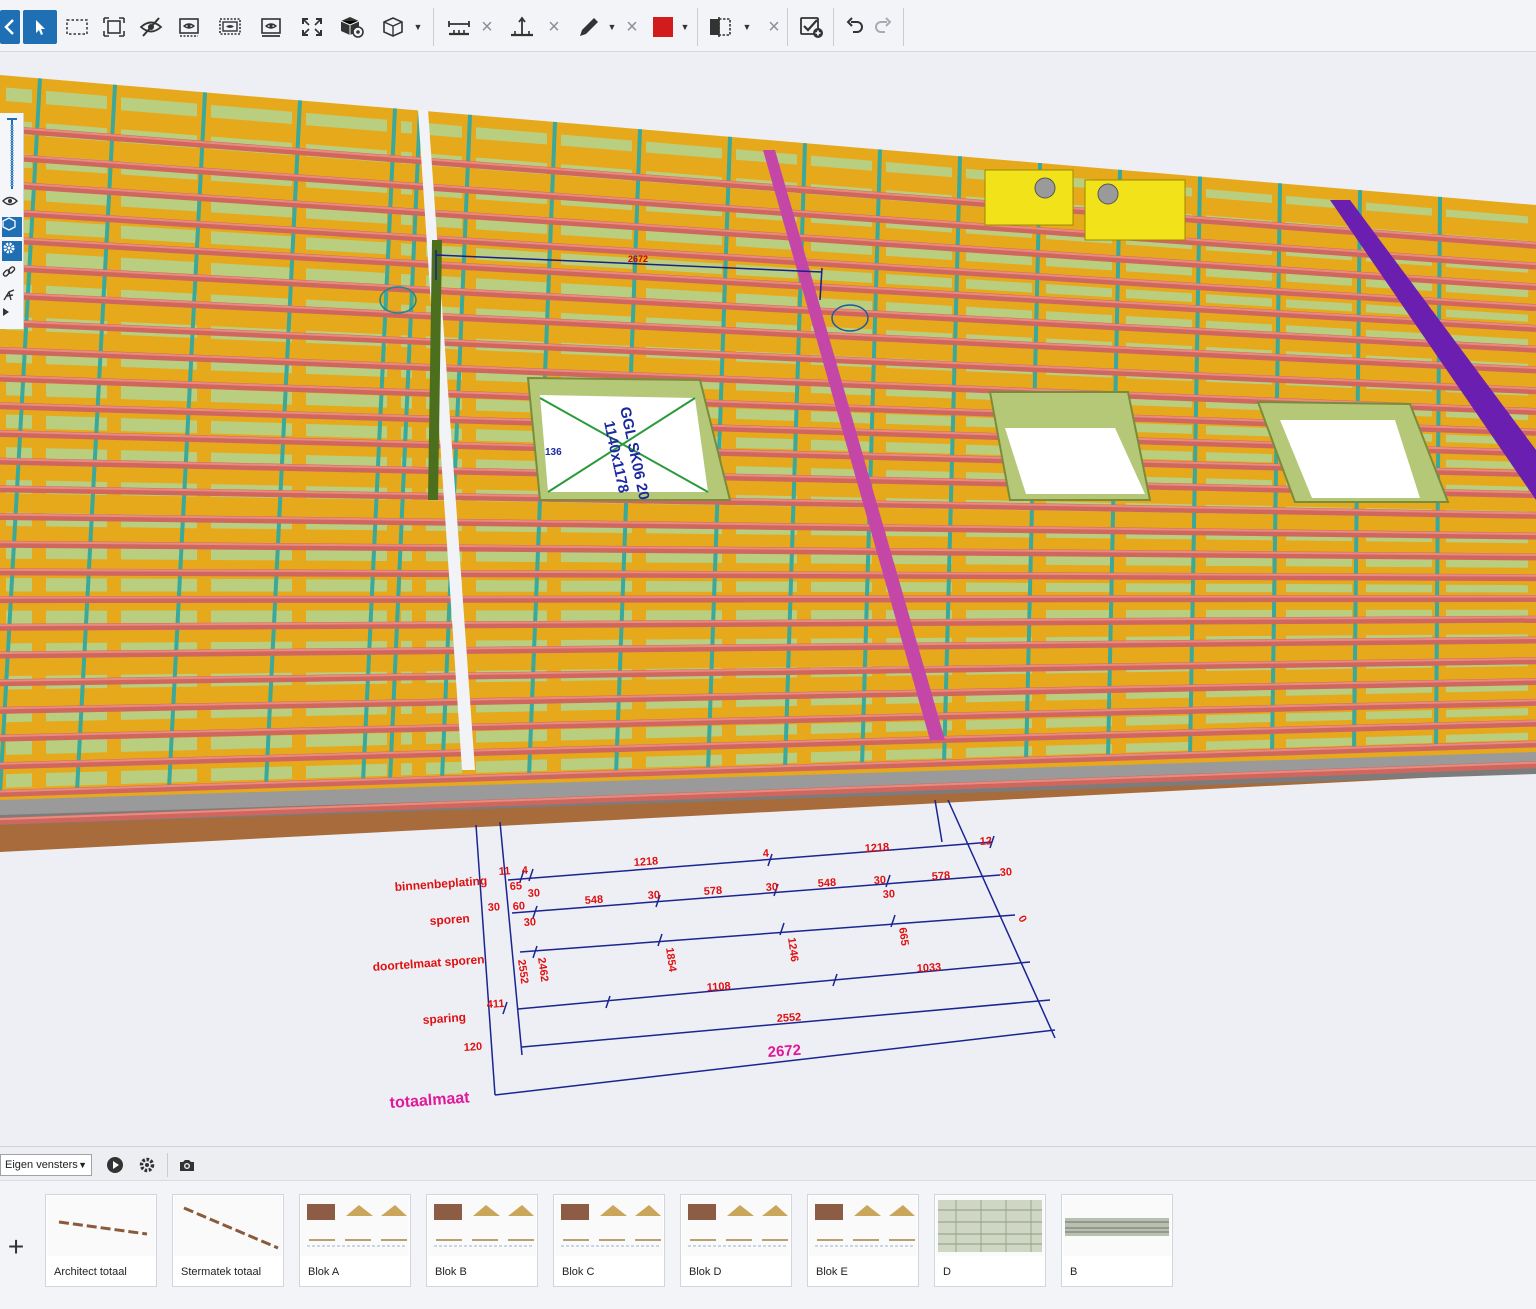 This screenshot has width=1536, height=1309. Describe the element at coordinates (271, 27) in the screenshot. I see `view-filter-3-button` at that location.